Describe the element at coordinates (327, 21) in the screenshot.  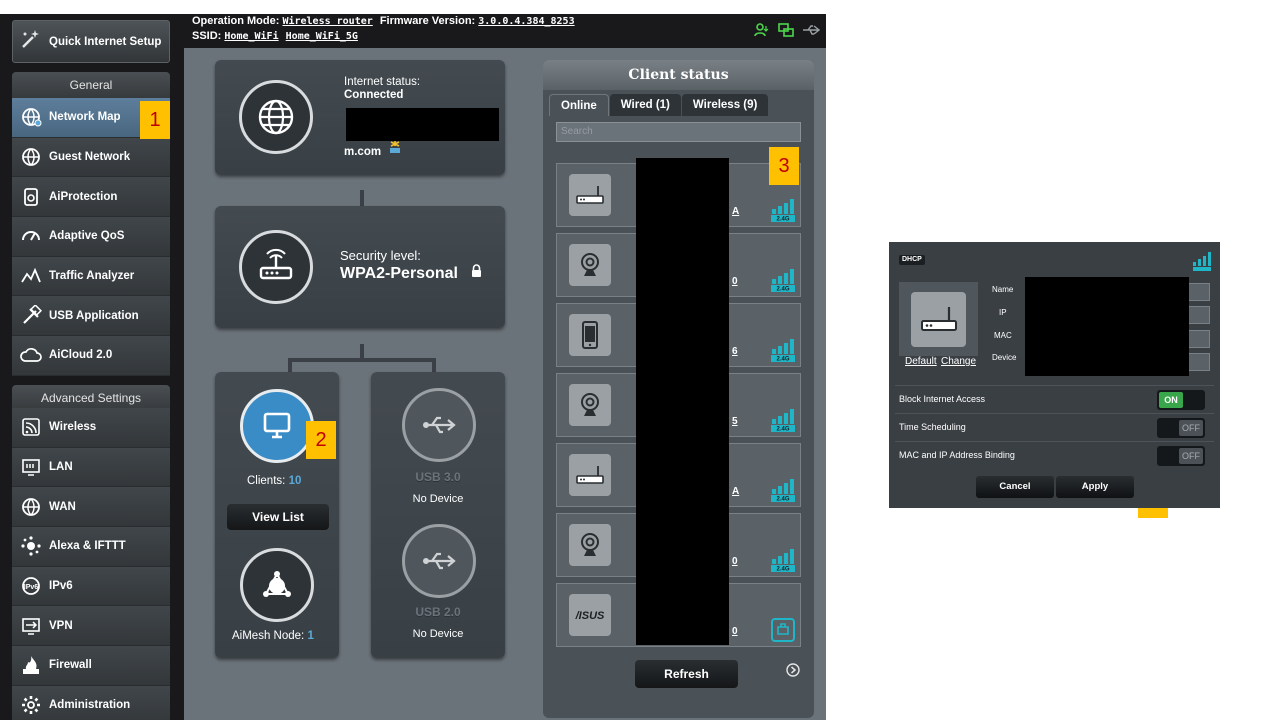
I see `operation-mode-link: Wireless router` at that location.